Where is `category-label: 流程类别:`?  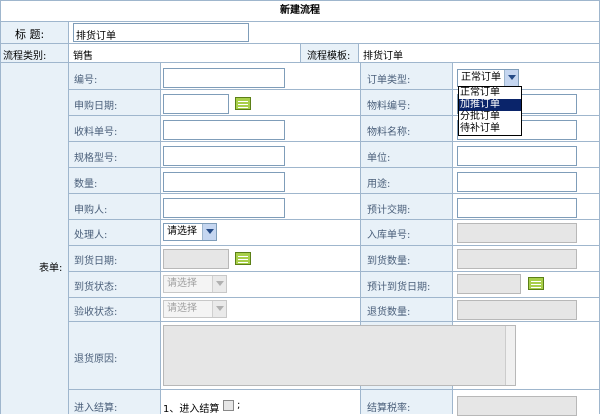 category-label: 流程类别: is located at coordinates (25, 56).